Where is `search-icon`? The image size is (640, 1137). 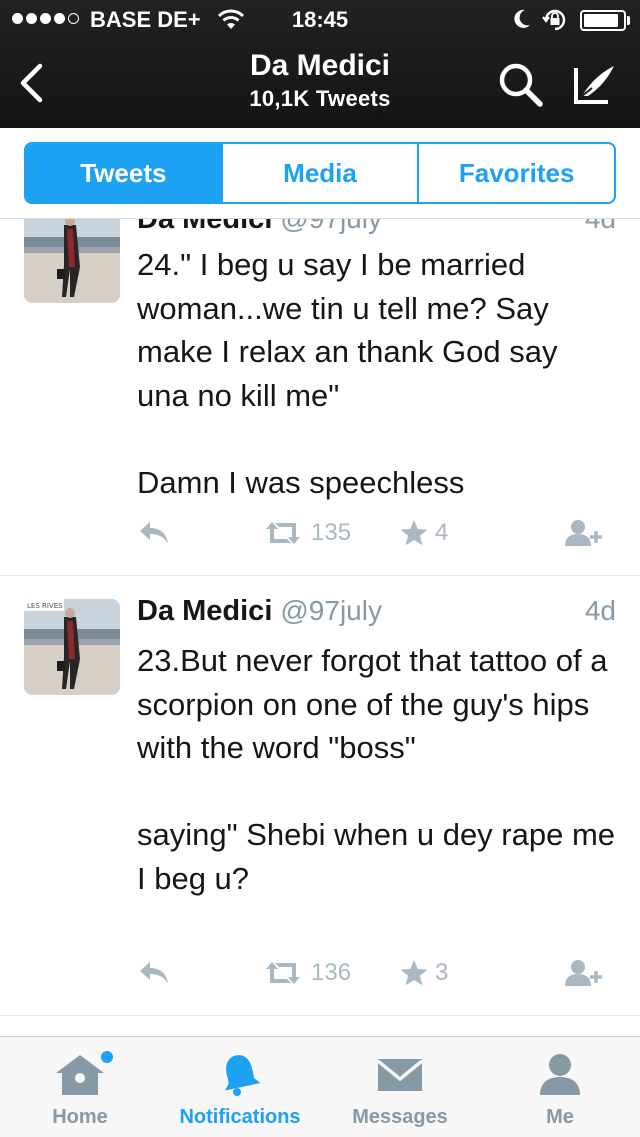
search-icon is located at coordinates (521, 85).